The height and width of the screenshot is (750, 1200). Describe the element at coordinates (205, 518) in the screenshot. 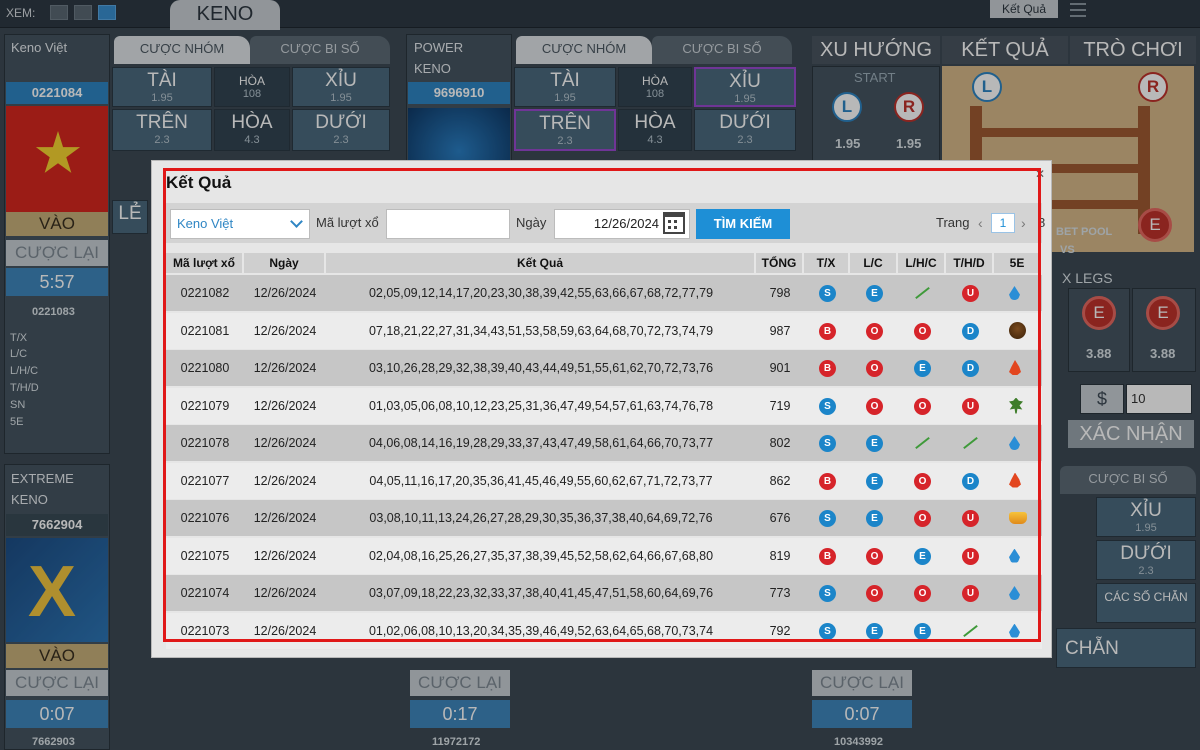

I see `draw-id-cell: 0221076` at that location.